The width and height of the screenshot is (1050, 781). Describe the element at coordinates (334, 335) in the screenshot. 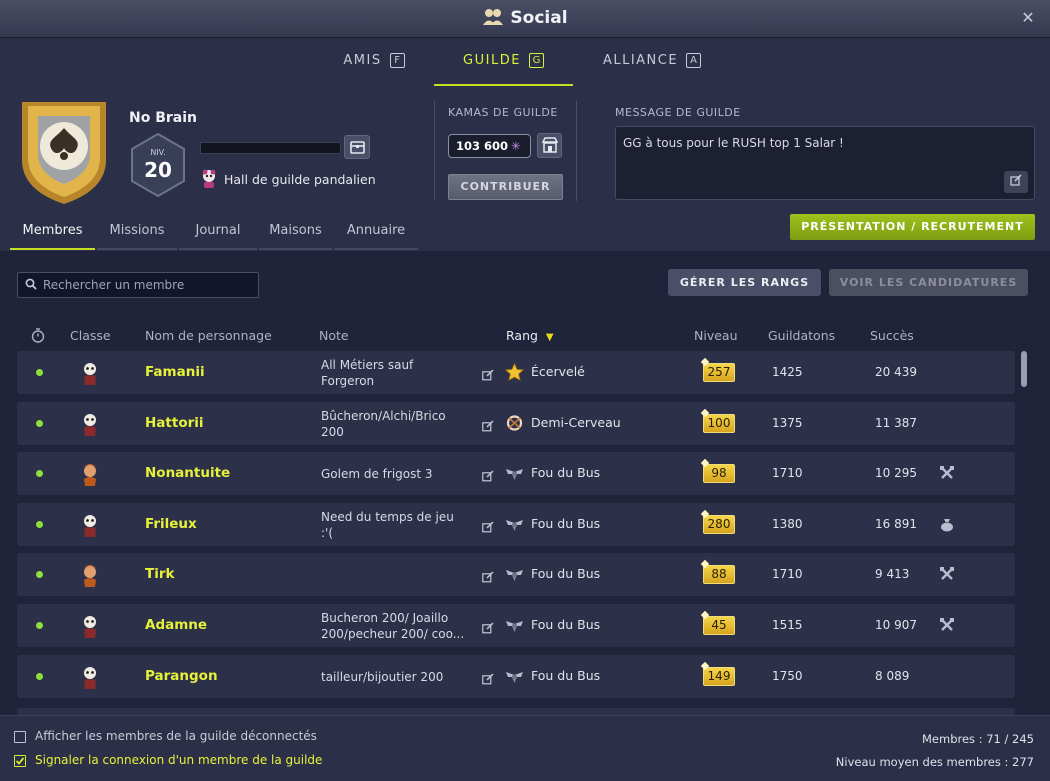

I see `column-note: Note` at that location.